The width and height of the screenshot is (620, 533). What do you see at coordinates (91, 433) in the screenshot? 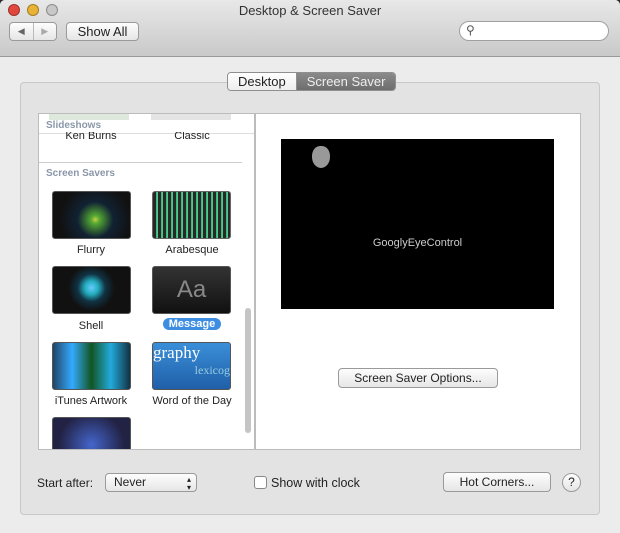
I see `next-thumbnail` at bounding box center [91, 433].